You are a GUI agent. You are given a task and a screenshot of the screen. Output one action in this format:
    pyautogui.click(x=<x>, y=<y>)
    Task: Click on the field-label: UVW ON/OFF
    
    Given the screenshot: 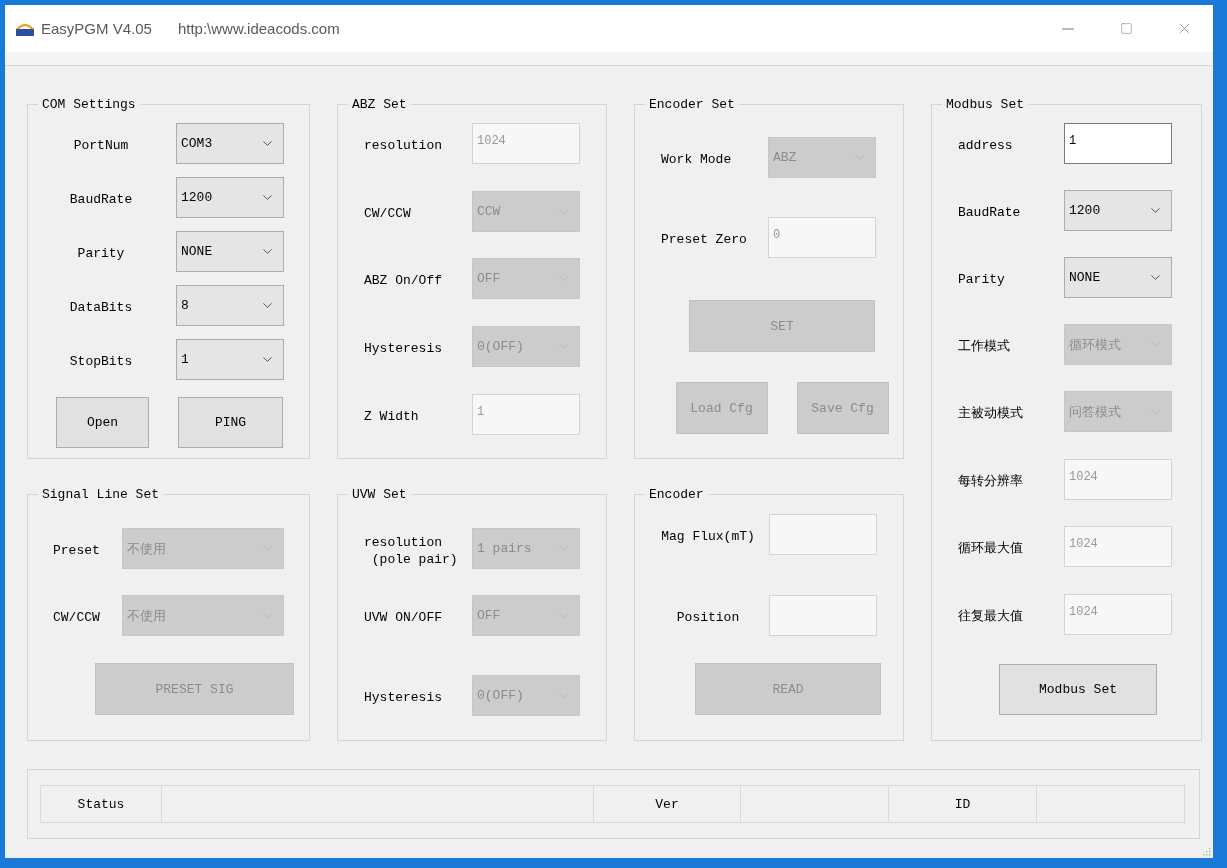 What is the action you would take?
    pyautogui.click(x=403, y=617)
    